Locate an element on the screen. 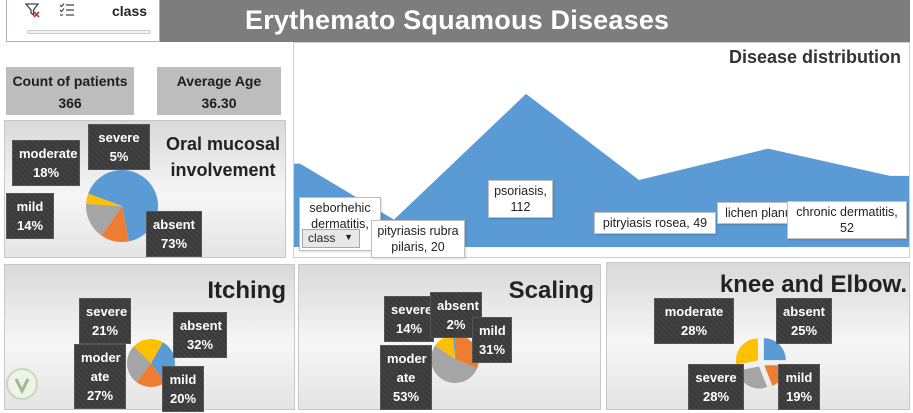  itching-mild-pct: 20% is located at coordinates (183, 398).